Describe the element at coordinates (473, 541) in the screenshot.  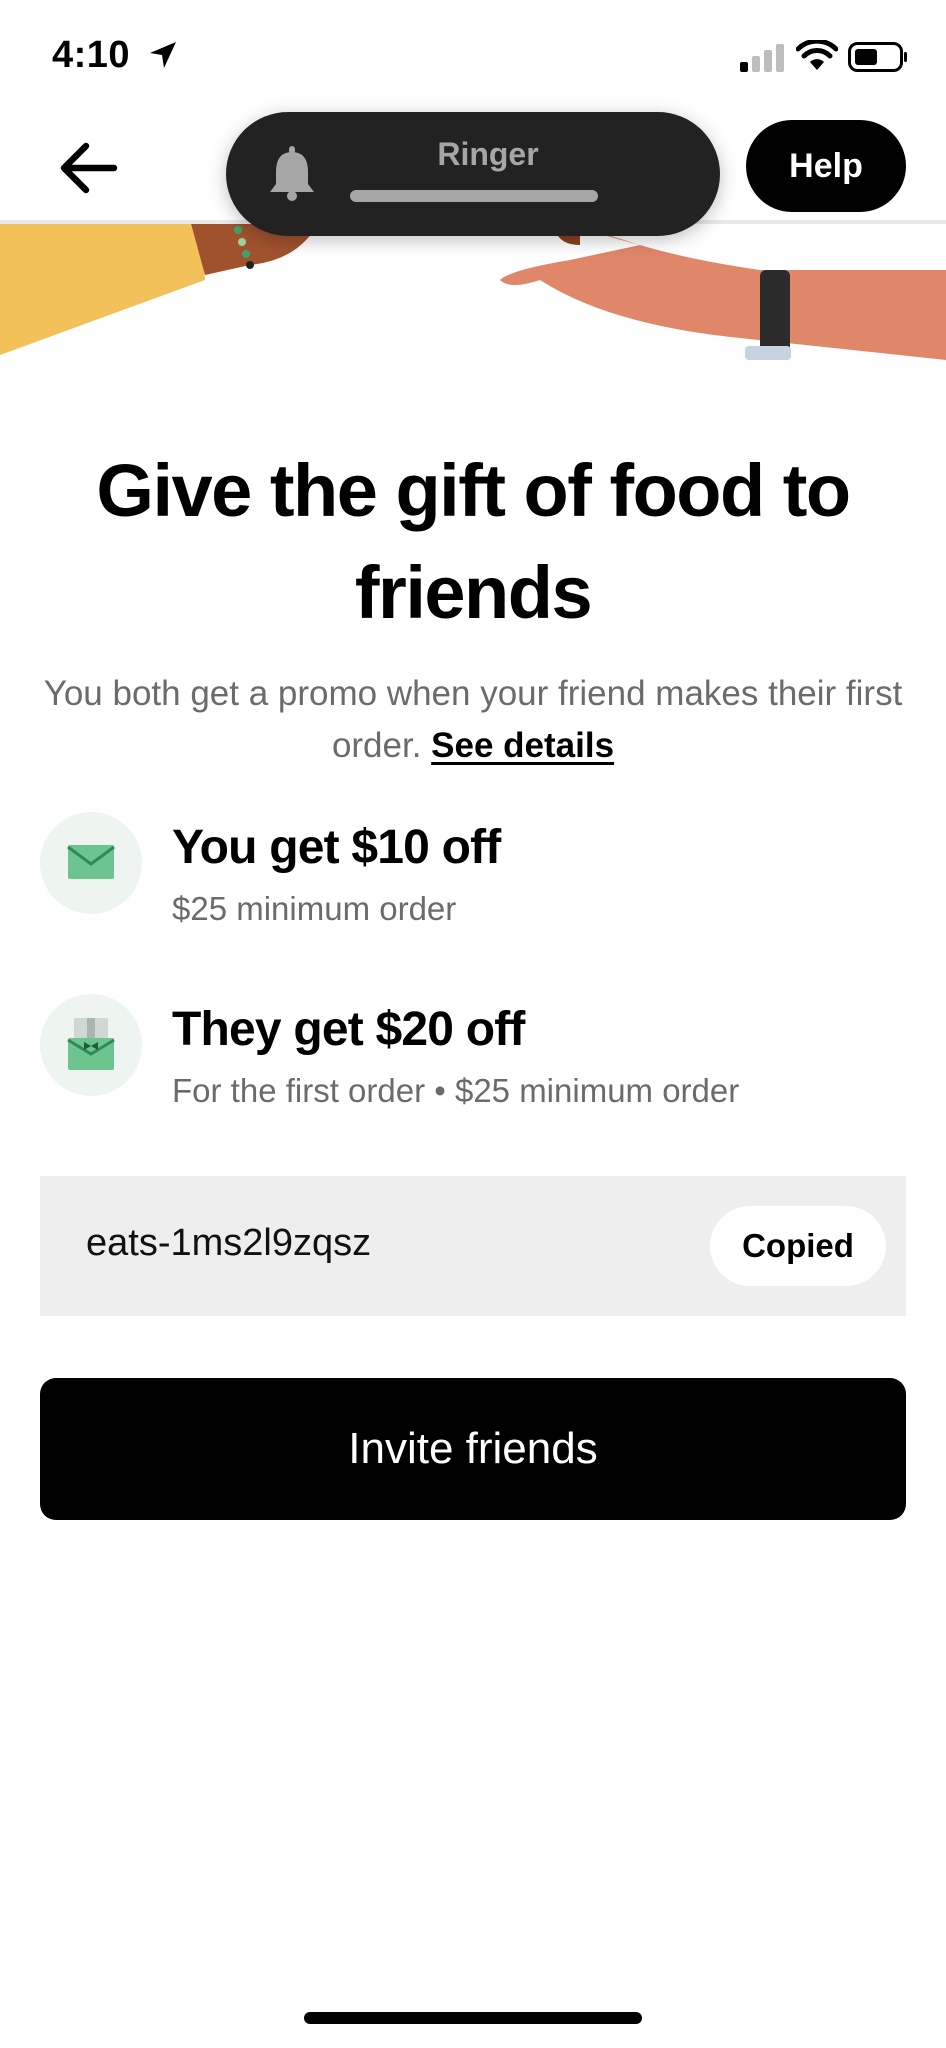
I see `page-title: Give the gift of food to friends` at that location.